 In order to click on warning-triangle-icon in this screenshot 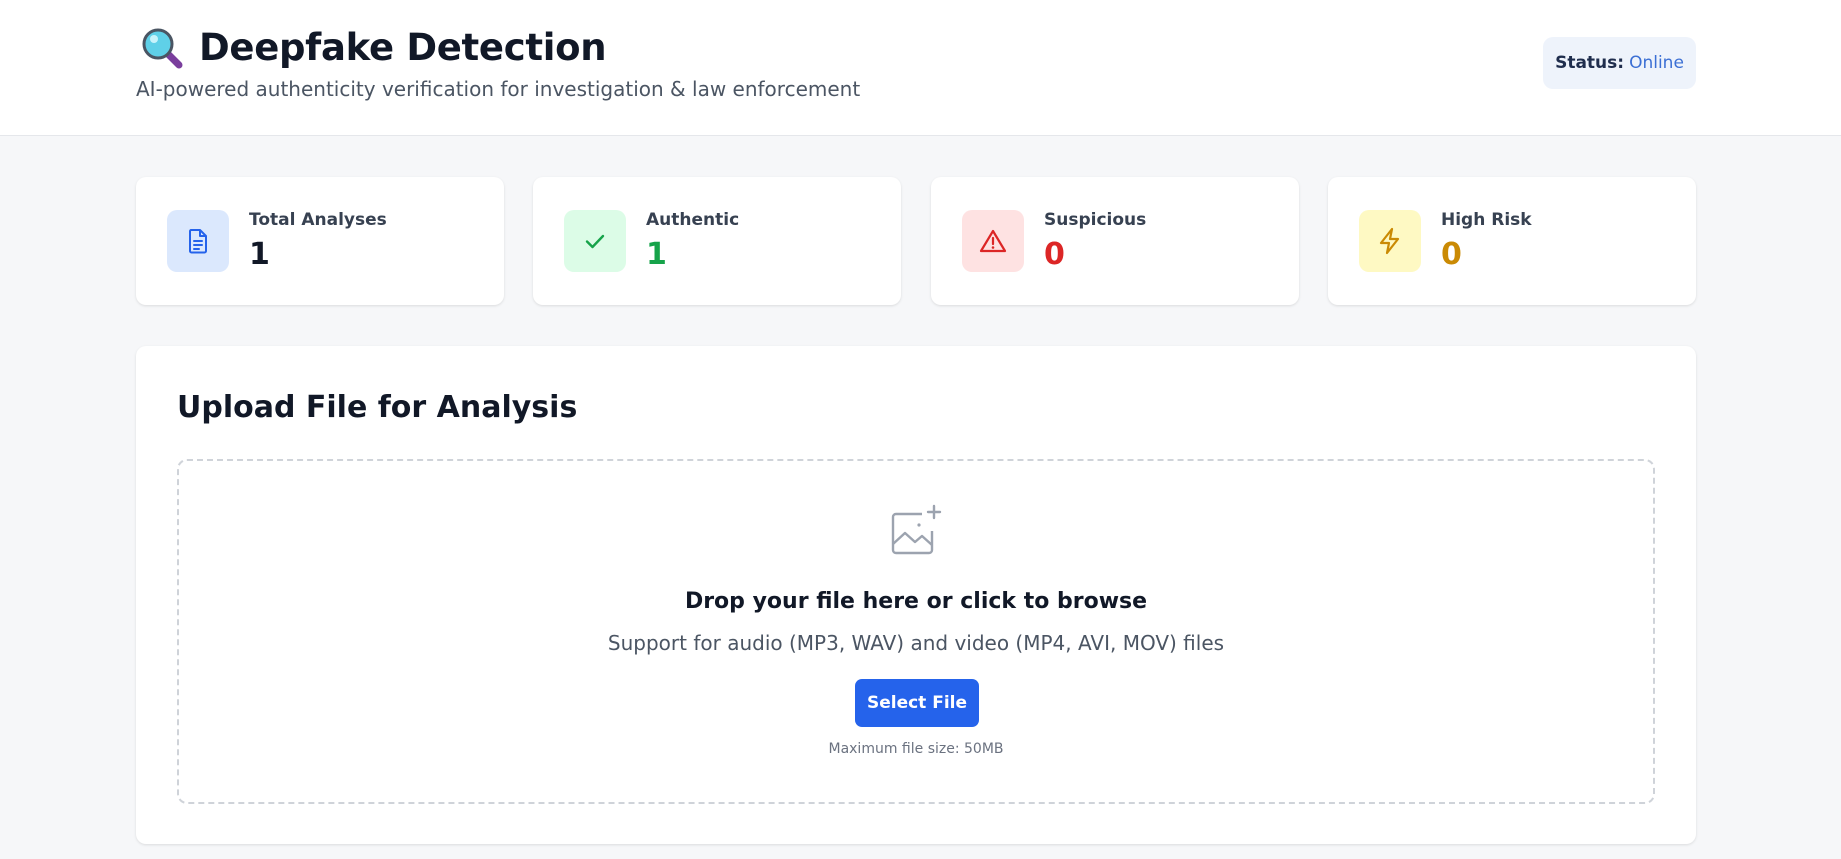, I will do `click(993, 241)`.